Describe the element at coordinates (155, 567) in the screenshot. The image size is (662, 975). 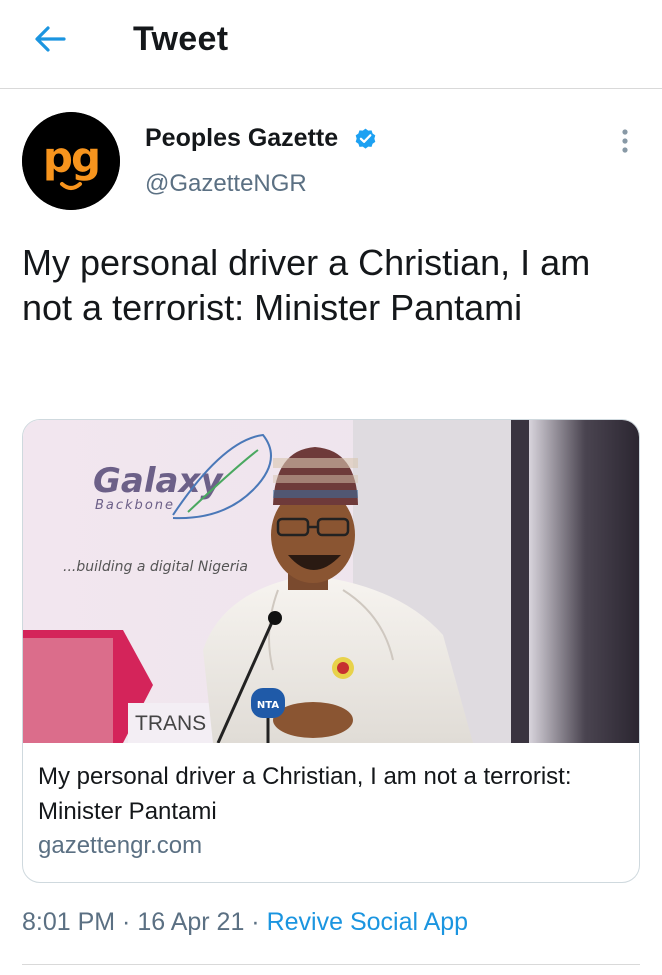
I see `svg-text: ...building a digital Nigeria` at that location.